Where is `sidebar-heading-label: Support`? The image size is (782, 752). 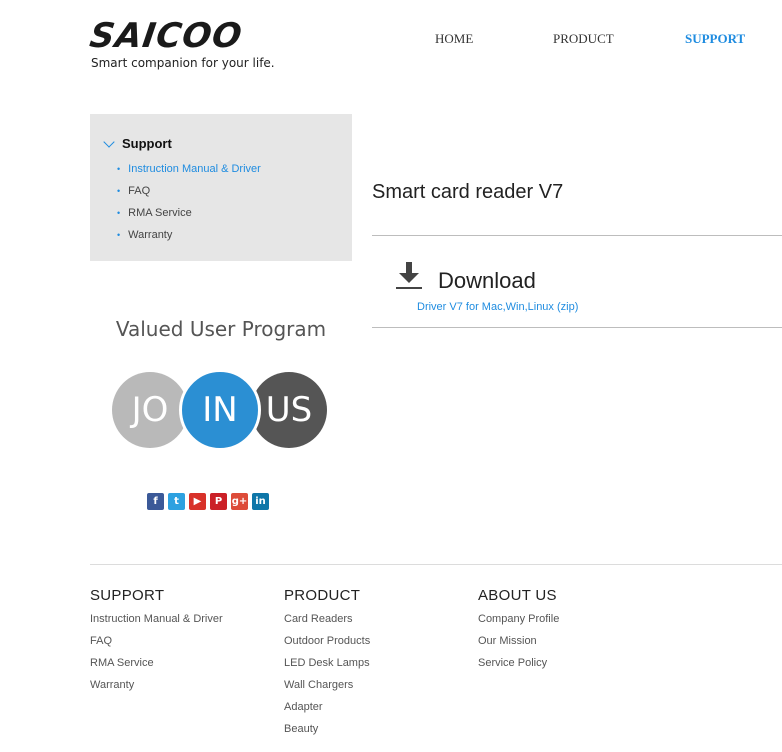
sidebar-heading-label: Support is located at coordinates (147, 143).